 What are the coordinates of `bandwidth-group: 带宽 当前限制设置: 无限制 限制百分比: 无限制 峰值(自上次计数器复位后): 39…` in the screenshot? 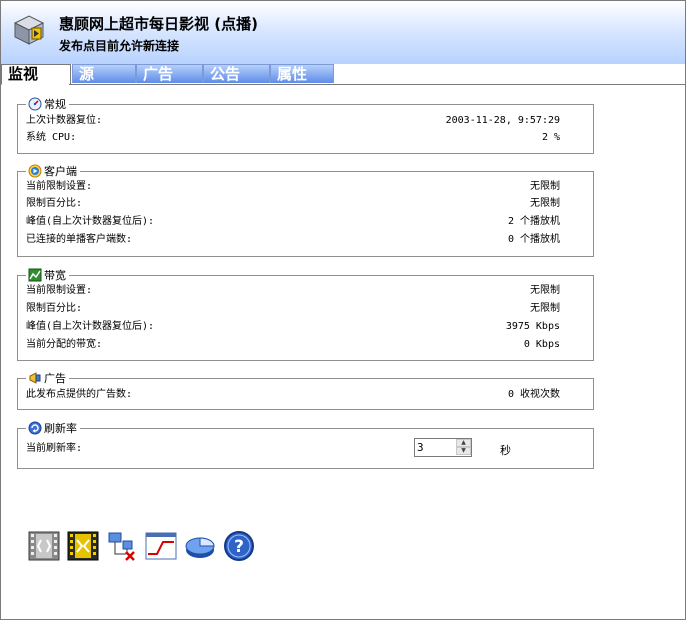 It's located at (305, 314).